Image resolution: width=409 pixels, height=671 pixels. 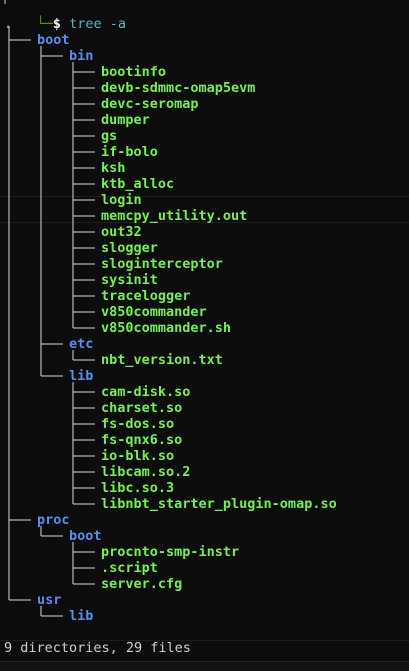 What do you see at coordinates (138, 456) in the screenshot?
I see `tree-file: io-blk.so` at bounding box center [138, 456].